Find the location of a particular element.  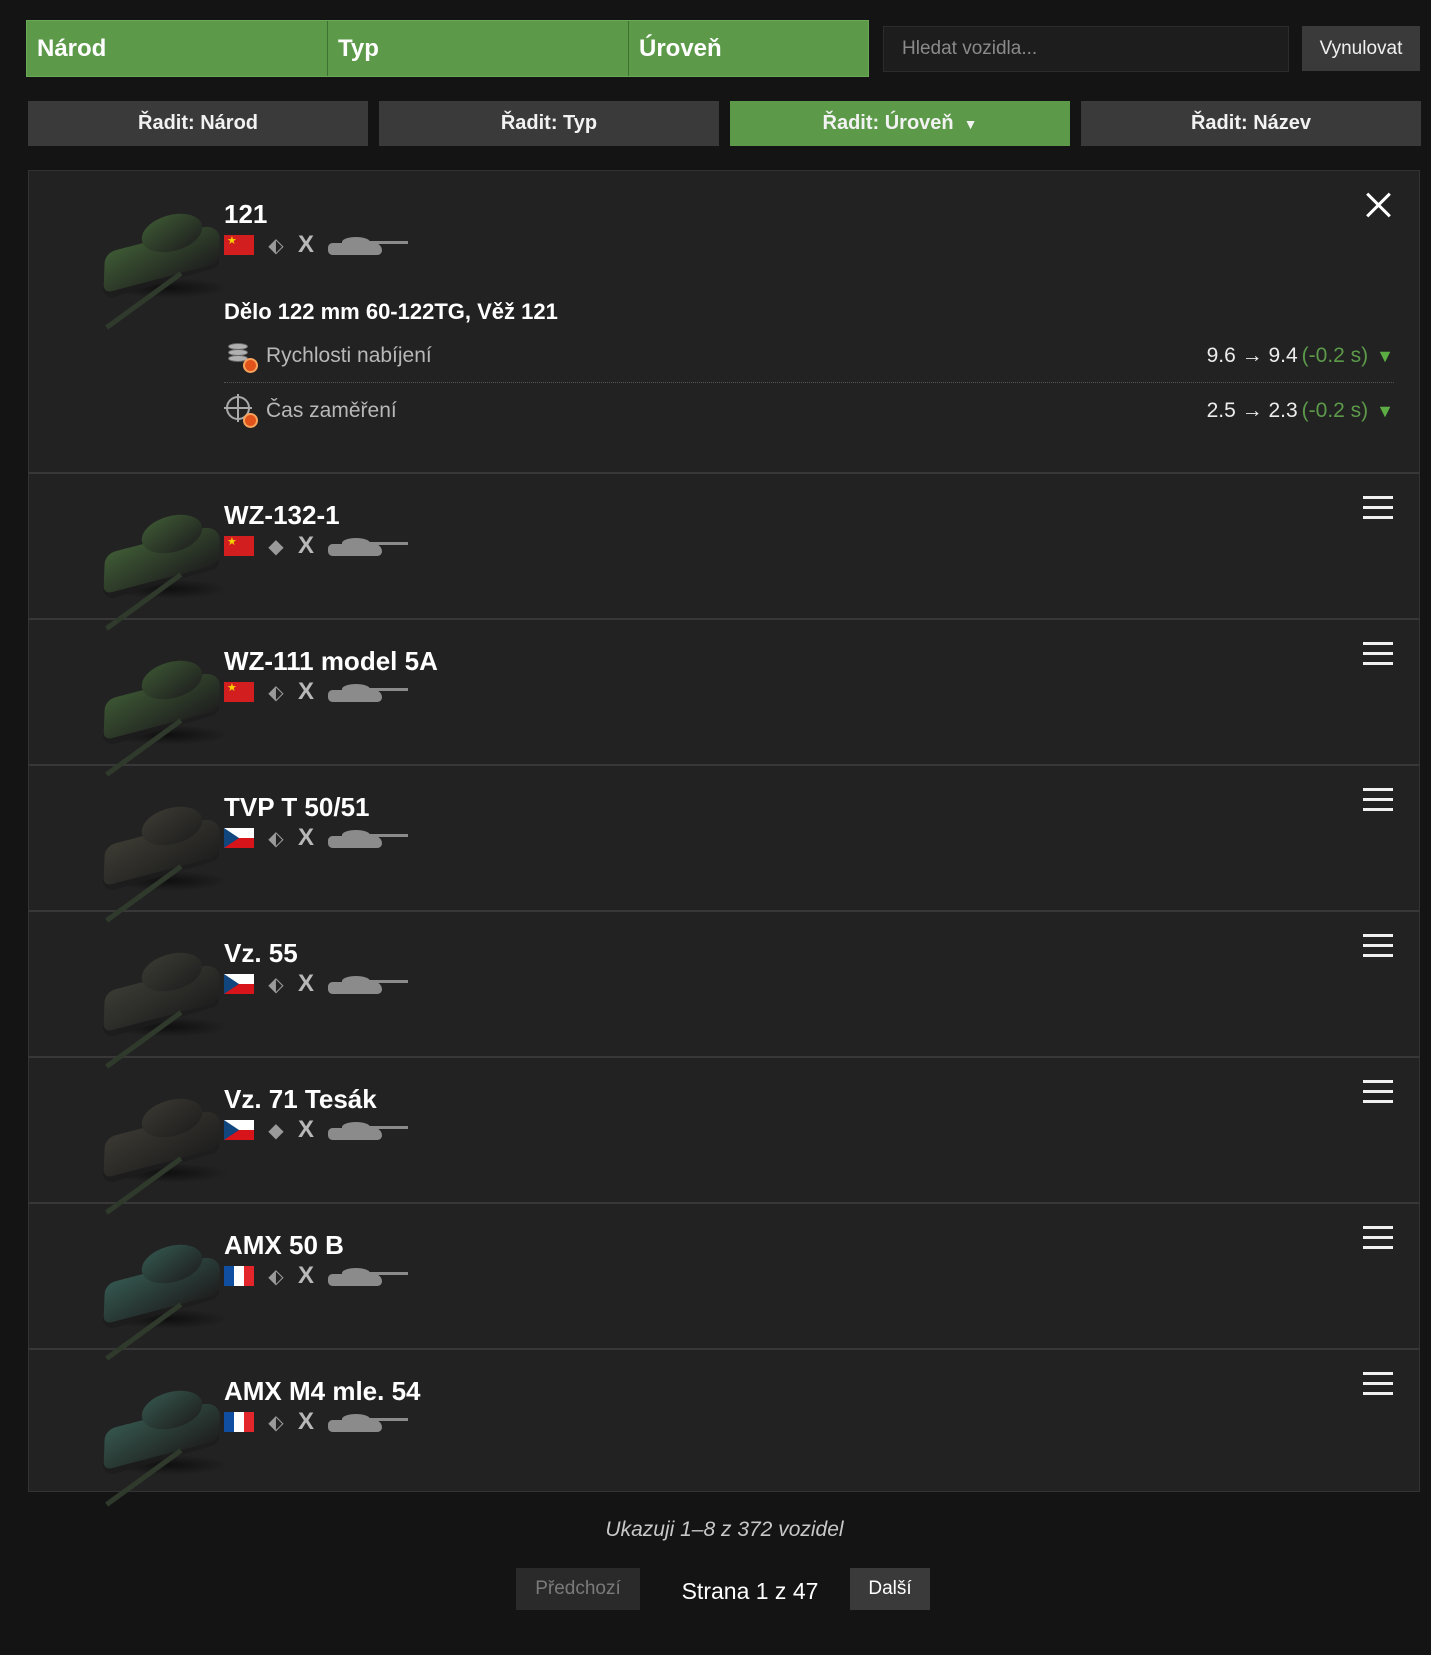

stat-label: Čas zaměření is located at coordinates (331, 410).